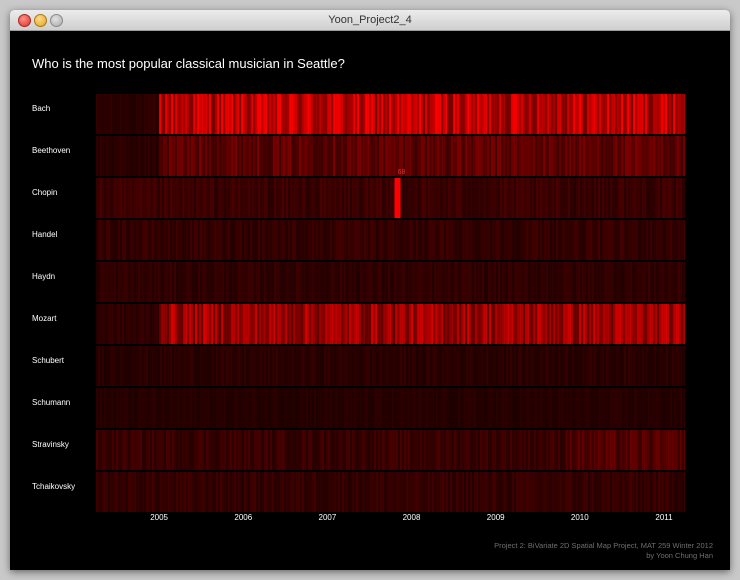 Image resolution: width=740 pixels, height=580 pixels. What do you see at coordinates (397, 198) in the screenshot?
I see `highlight-peak-bar` at bounding box center [397, 198].